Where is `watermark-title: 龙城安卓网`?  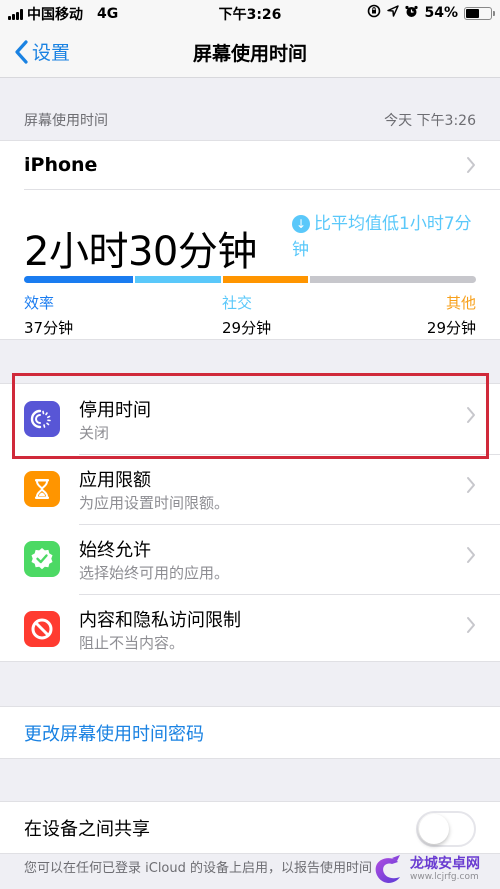 watermark-title: 龙城安卓网 is located at coordinates (445, 864).